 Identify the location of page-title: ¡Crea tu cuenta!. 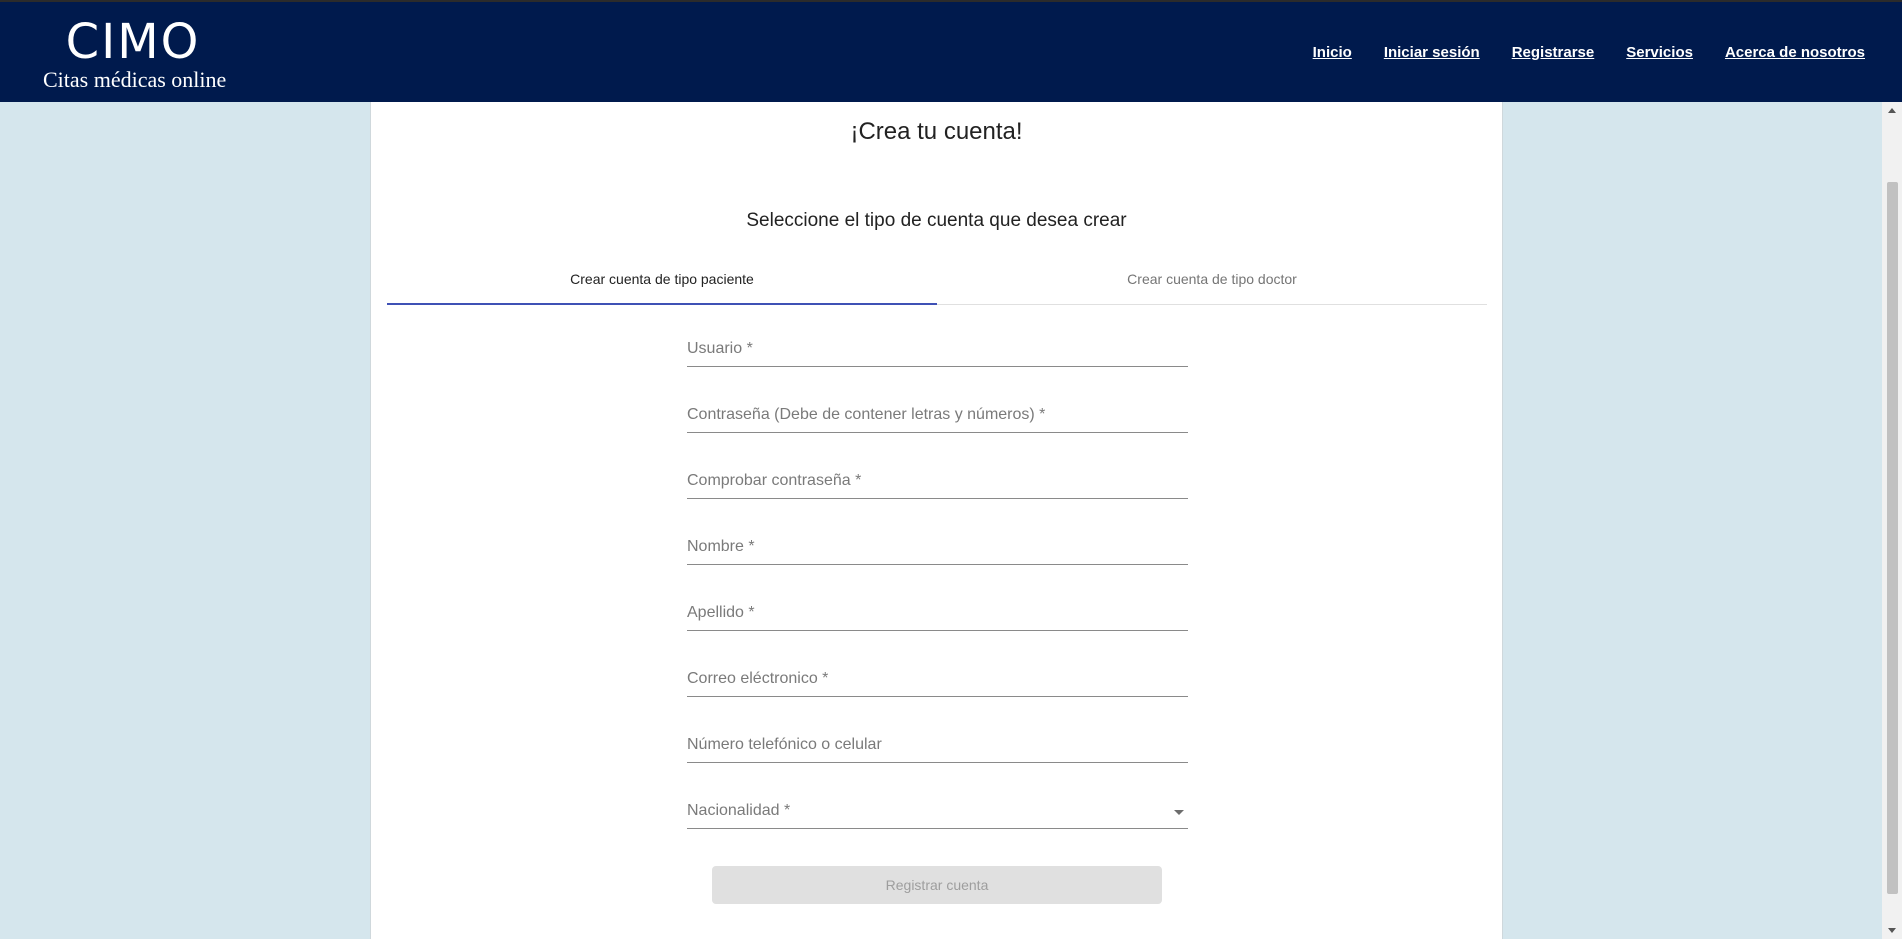
(936, 131).